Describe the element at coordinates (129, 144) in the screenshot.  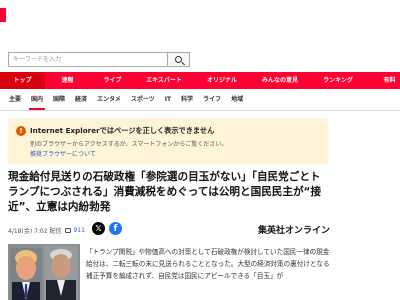
I see `warning-body: 別のブラウザーからアクセスするか、スマートフォンからご覧ください。` at that location.